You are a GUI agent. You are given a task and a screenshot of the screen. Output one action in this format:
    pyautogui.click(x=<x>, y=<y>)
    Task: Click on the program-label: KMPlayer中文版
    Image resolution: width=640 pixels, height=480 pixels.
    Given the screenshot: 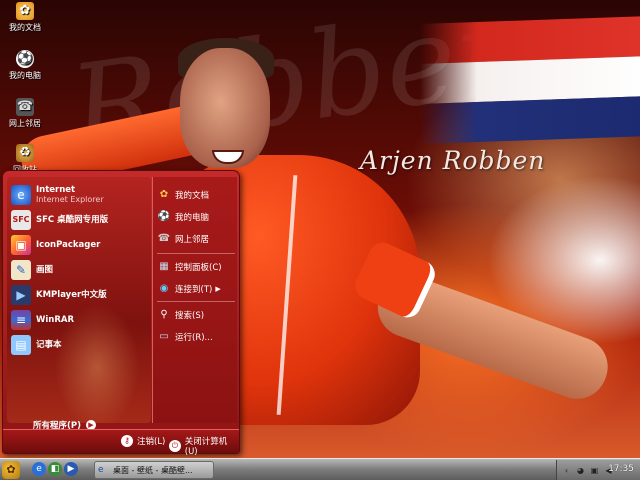 What is the action you would take?
    pyautogui.click(x=71, y=295)
    